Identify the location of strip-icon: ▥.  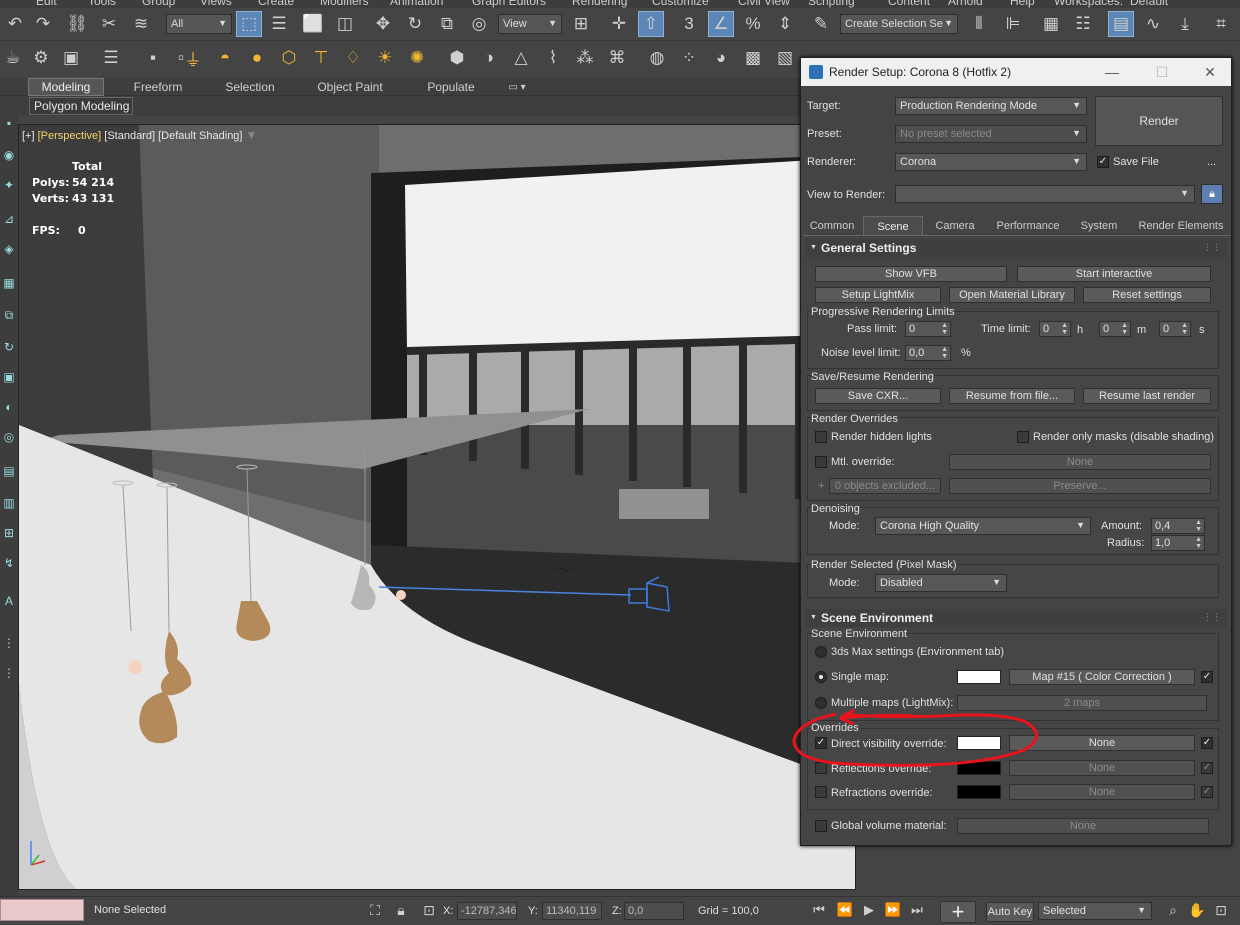
(9, 503).